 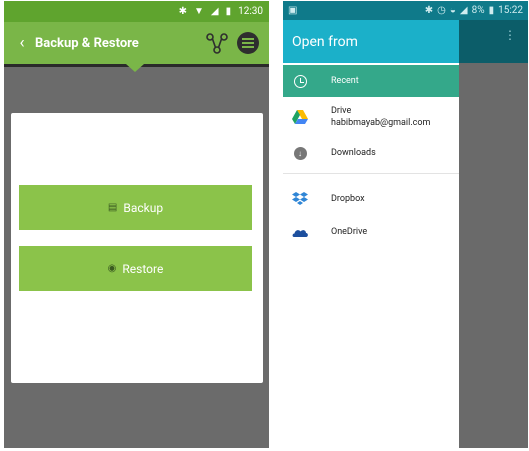 What do you see at coordinates (300, 81) in the screenshot?
I see `clock-icon` at bounding box center [300, 81].